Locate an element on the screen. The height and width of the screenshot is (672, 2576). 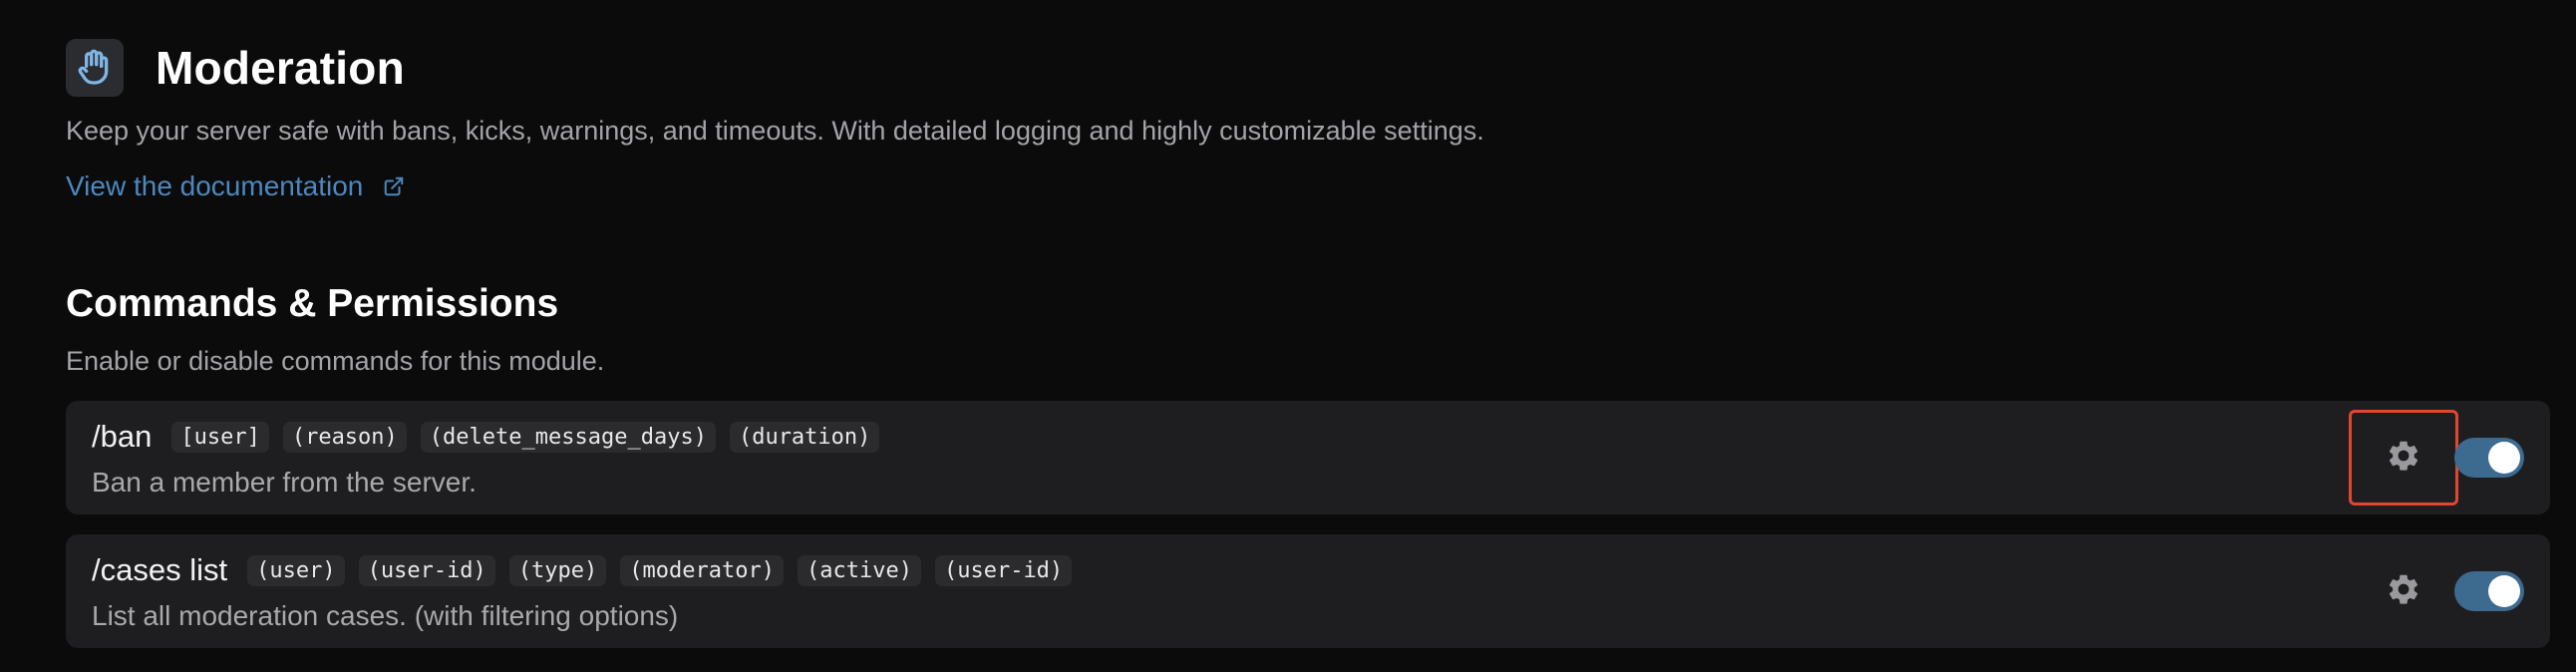
command-option: (duration) is located at coordinates (804, 437).